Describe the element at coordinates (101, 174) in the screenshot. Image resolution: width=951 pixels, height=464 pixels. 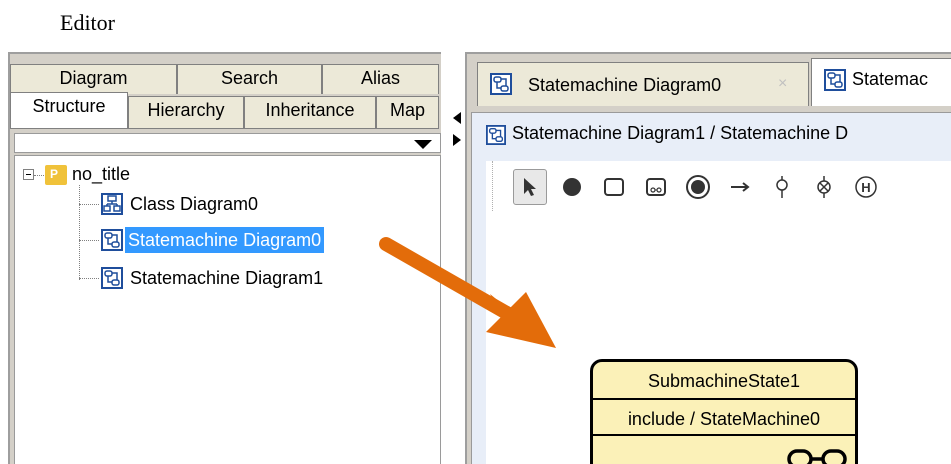
I see `tree-root-label: no_title` at that location.